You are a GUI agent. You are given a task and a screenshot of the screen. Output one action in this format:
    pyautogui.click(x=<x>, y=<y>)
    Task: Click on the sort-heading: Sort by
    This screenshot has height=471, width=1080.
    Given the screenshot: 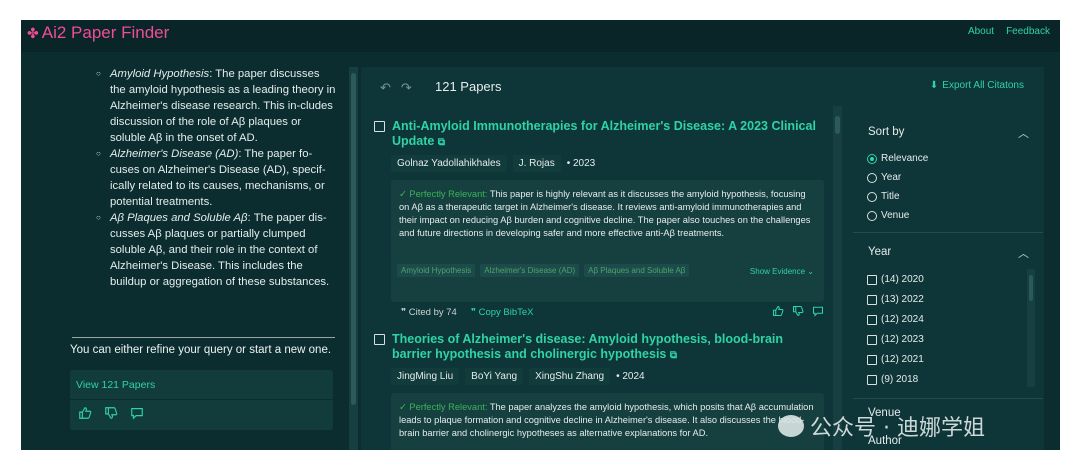 What is the action you would take?
    pyautogui.click(x=886, y=132)
    